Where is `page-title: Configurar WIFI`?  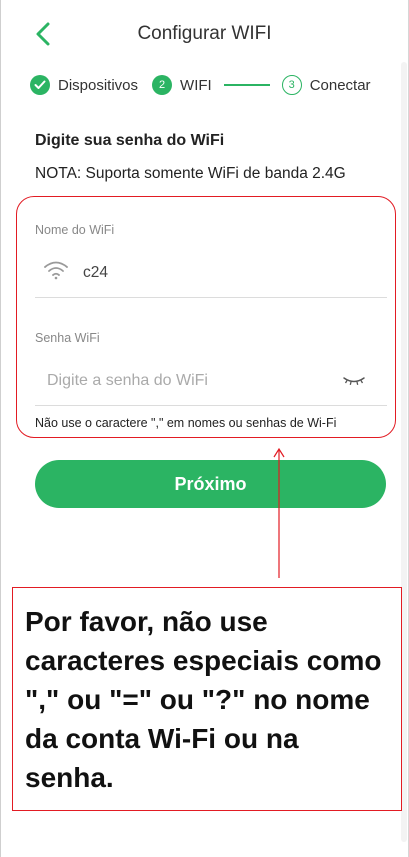
page-title: Configurar WIFI is located at coordinates (204, 33).